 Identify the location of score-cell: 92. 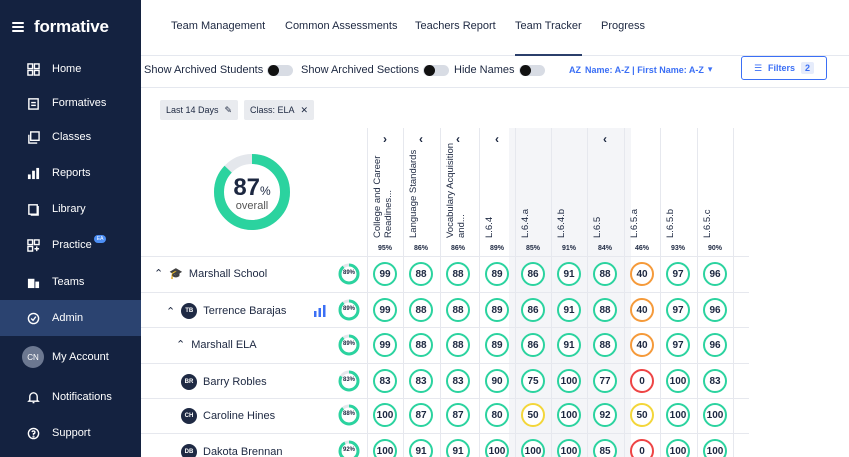
(605, 415).